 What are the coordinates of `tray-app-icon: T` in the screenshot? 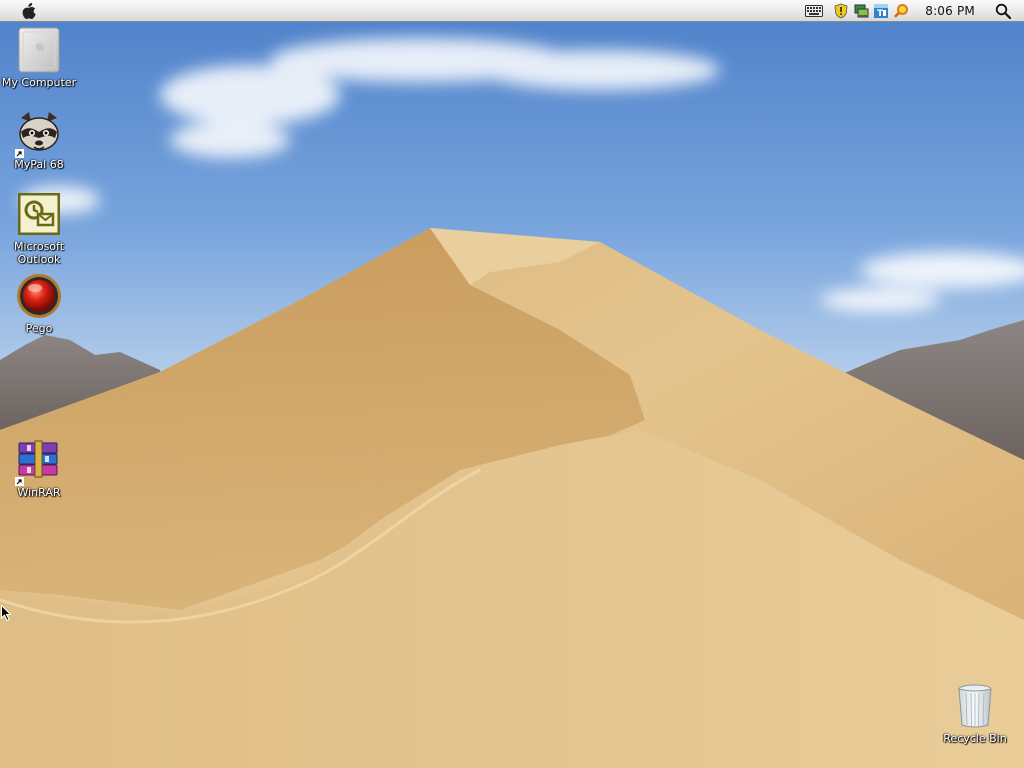 It's located at (881, 11).